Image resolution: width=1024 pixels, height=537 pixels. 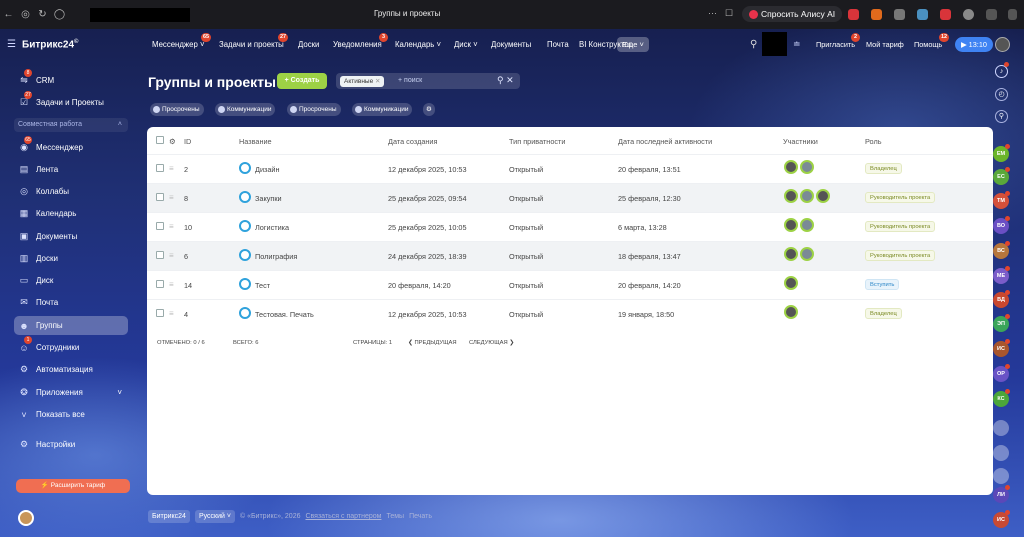 What do you see at coordinates (59, 14) in the screenshot?
I see `shield-icon: ◯` at bounding box center [59, 14].